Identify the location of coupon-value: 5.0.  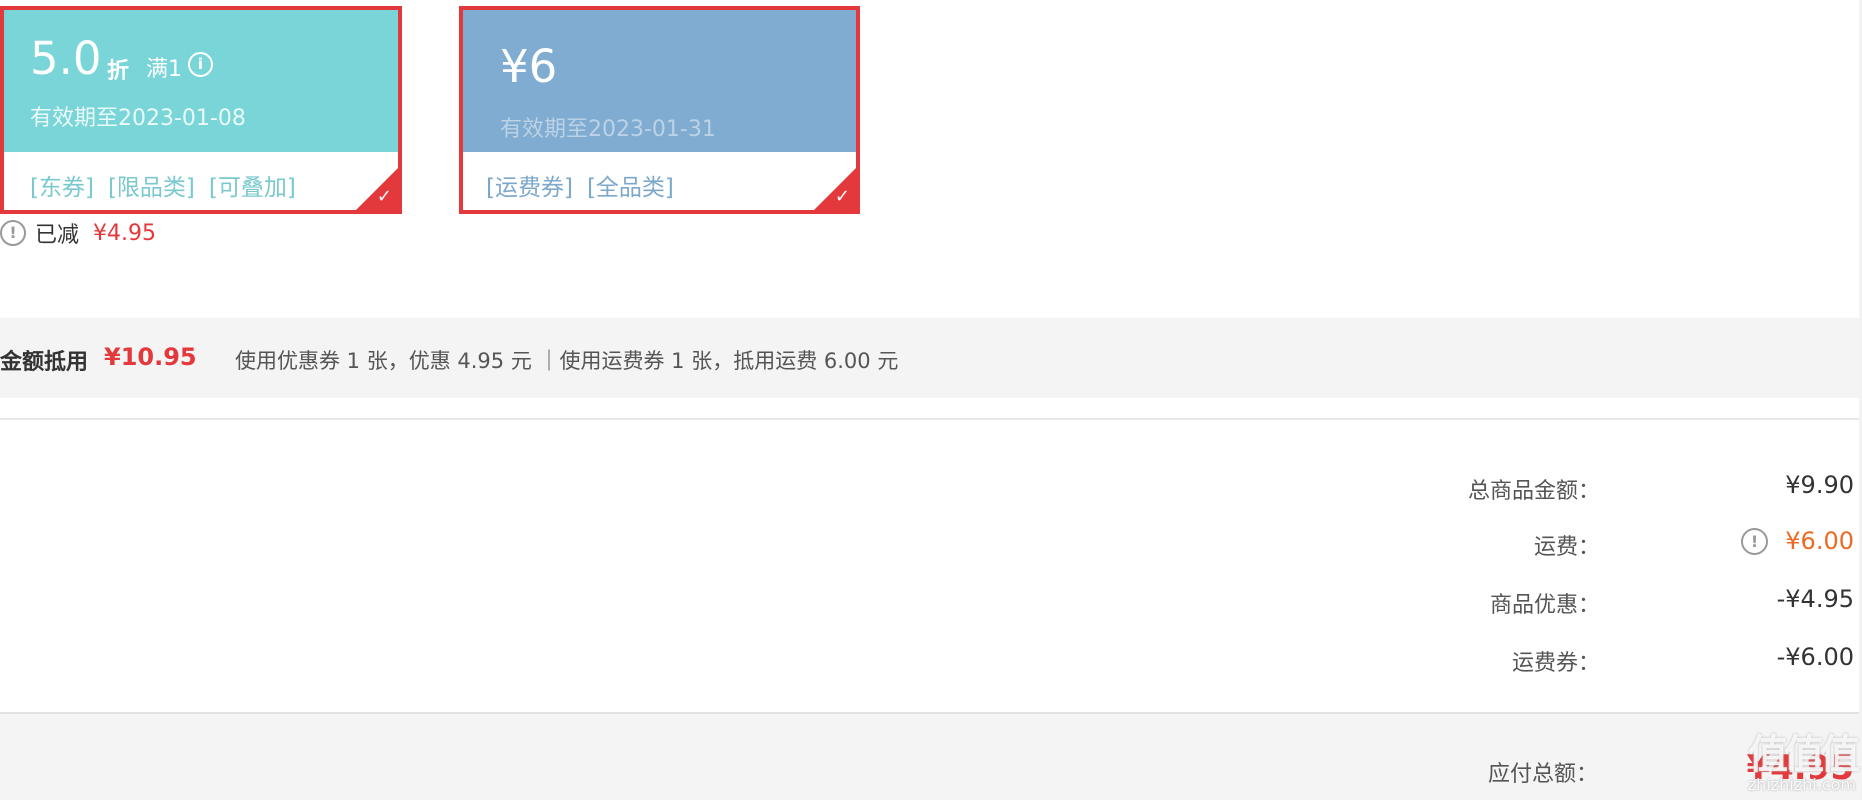
(66, 58).